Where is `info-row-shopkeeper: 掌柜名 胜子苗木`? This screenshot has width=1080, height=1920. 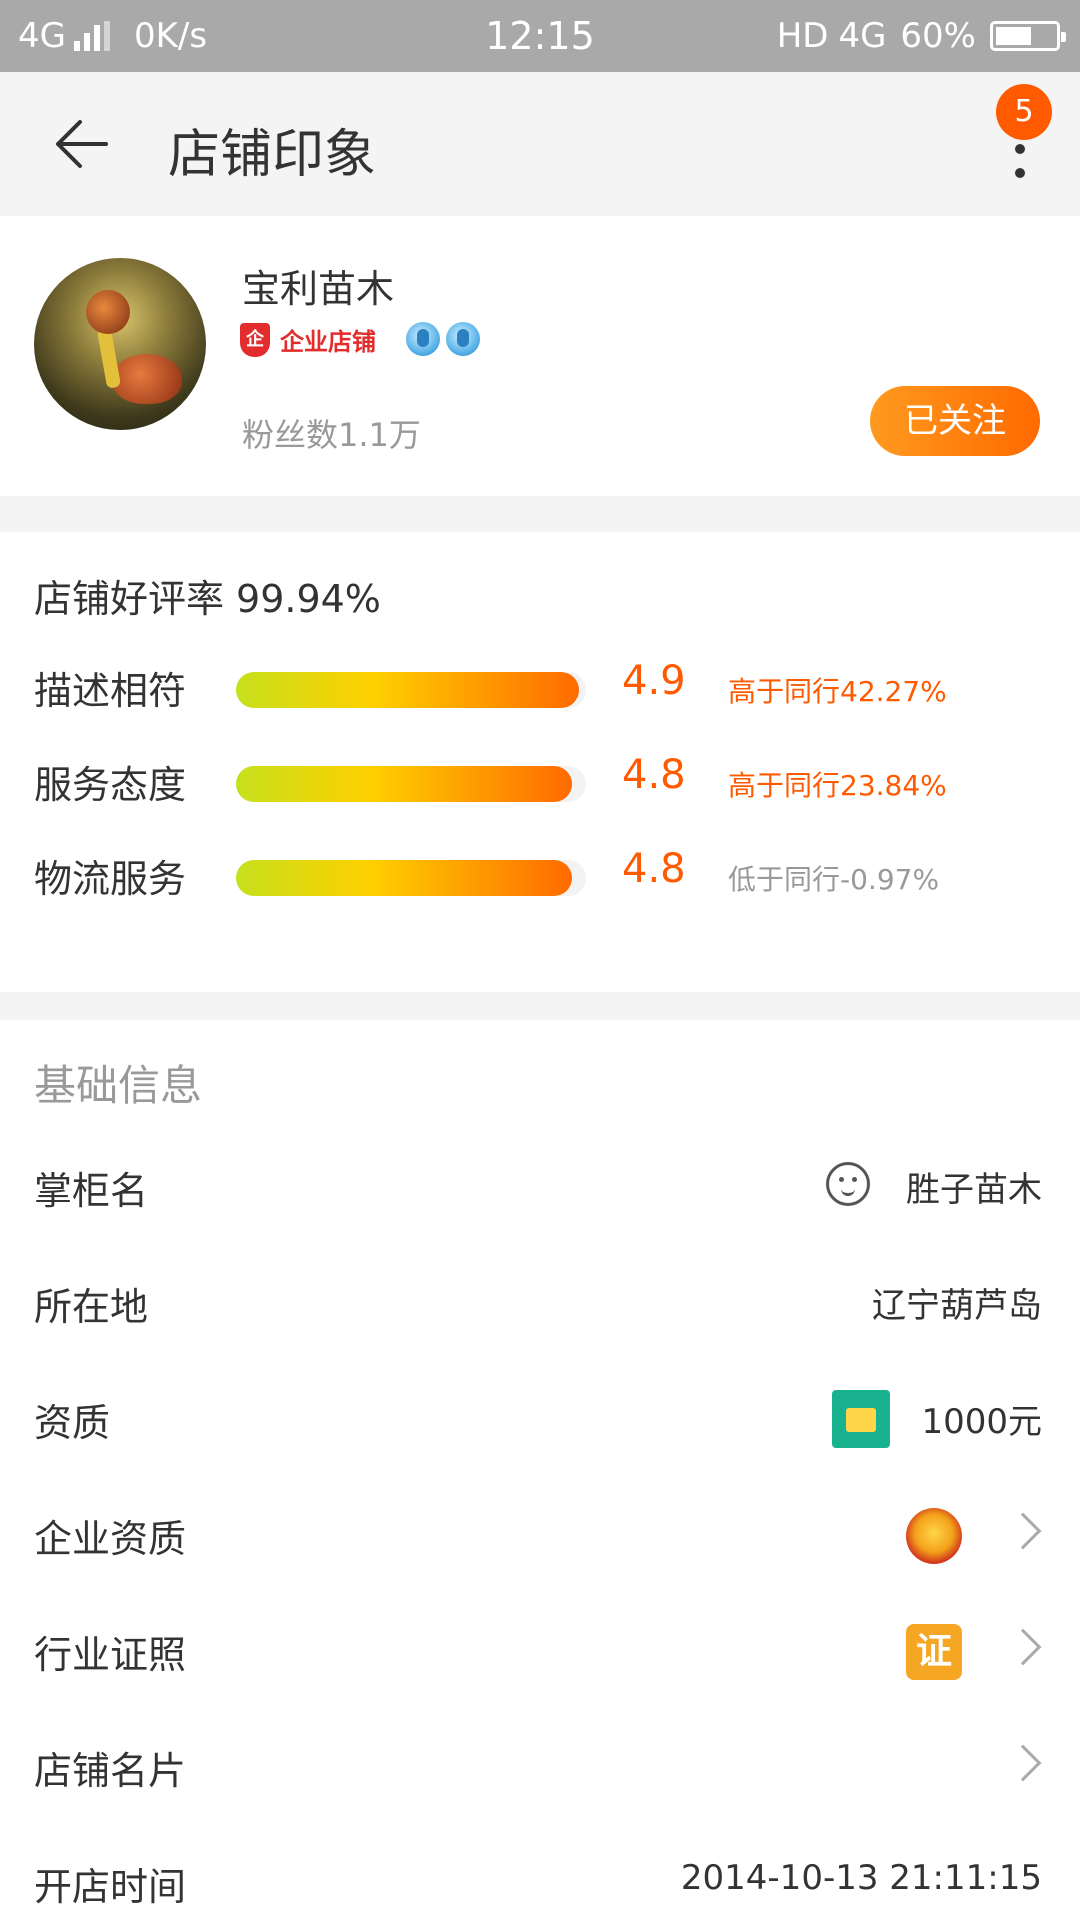 info-row-shopkeeper: 掌柜名 胜子苗木 is located at coordinates (540, 1186).